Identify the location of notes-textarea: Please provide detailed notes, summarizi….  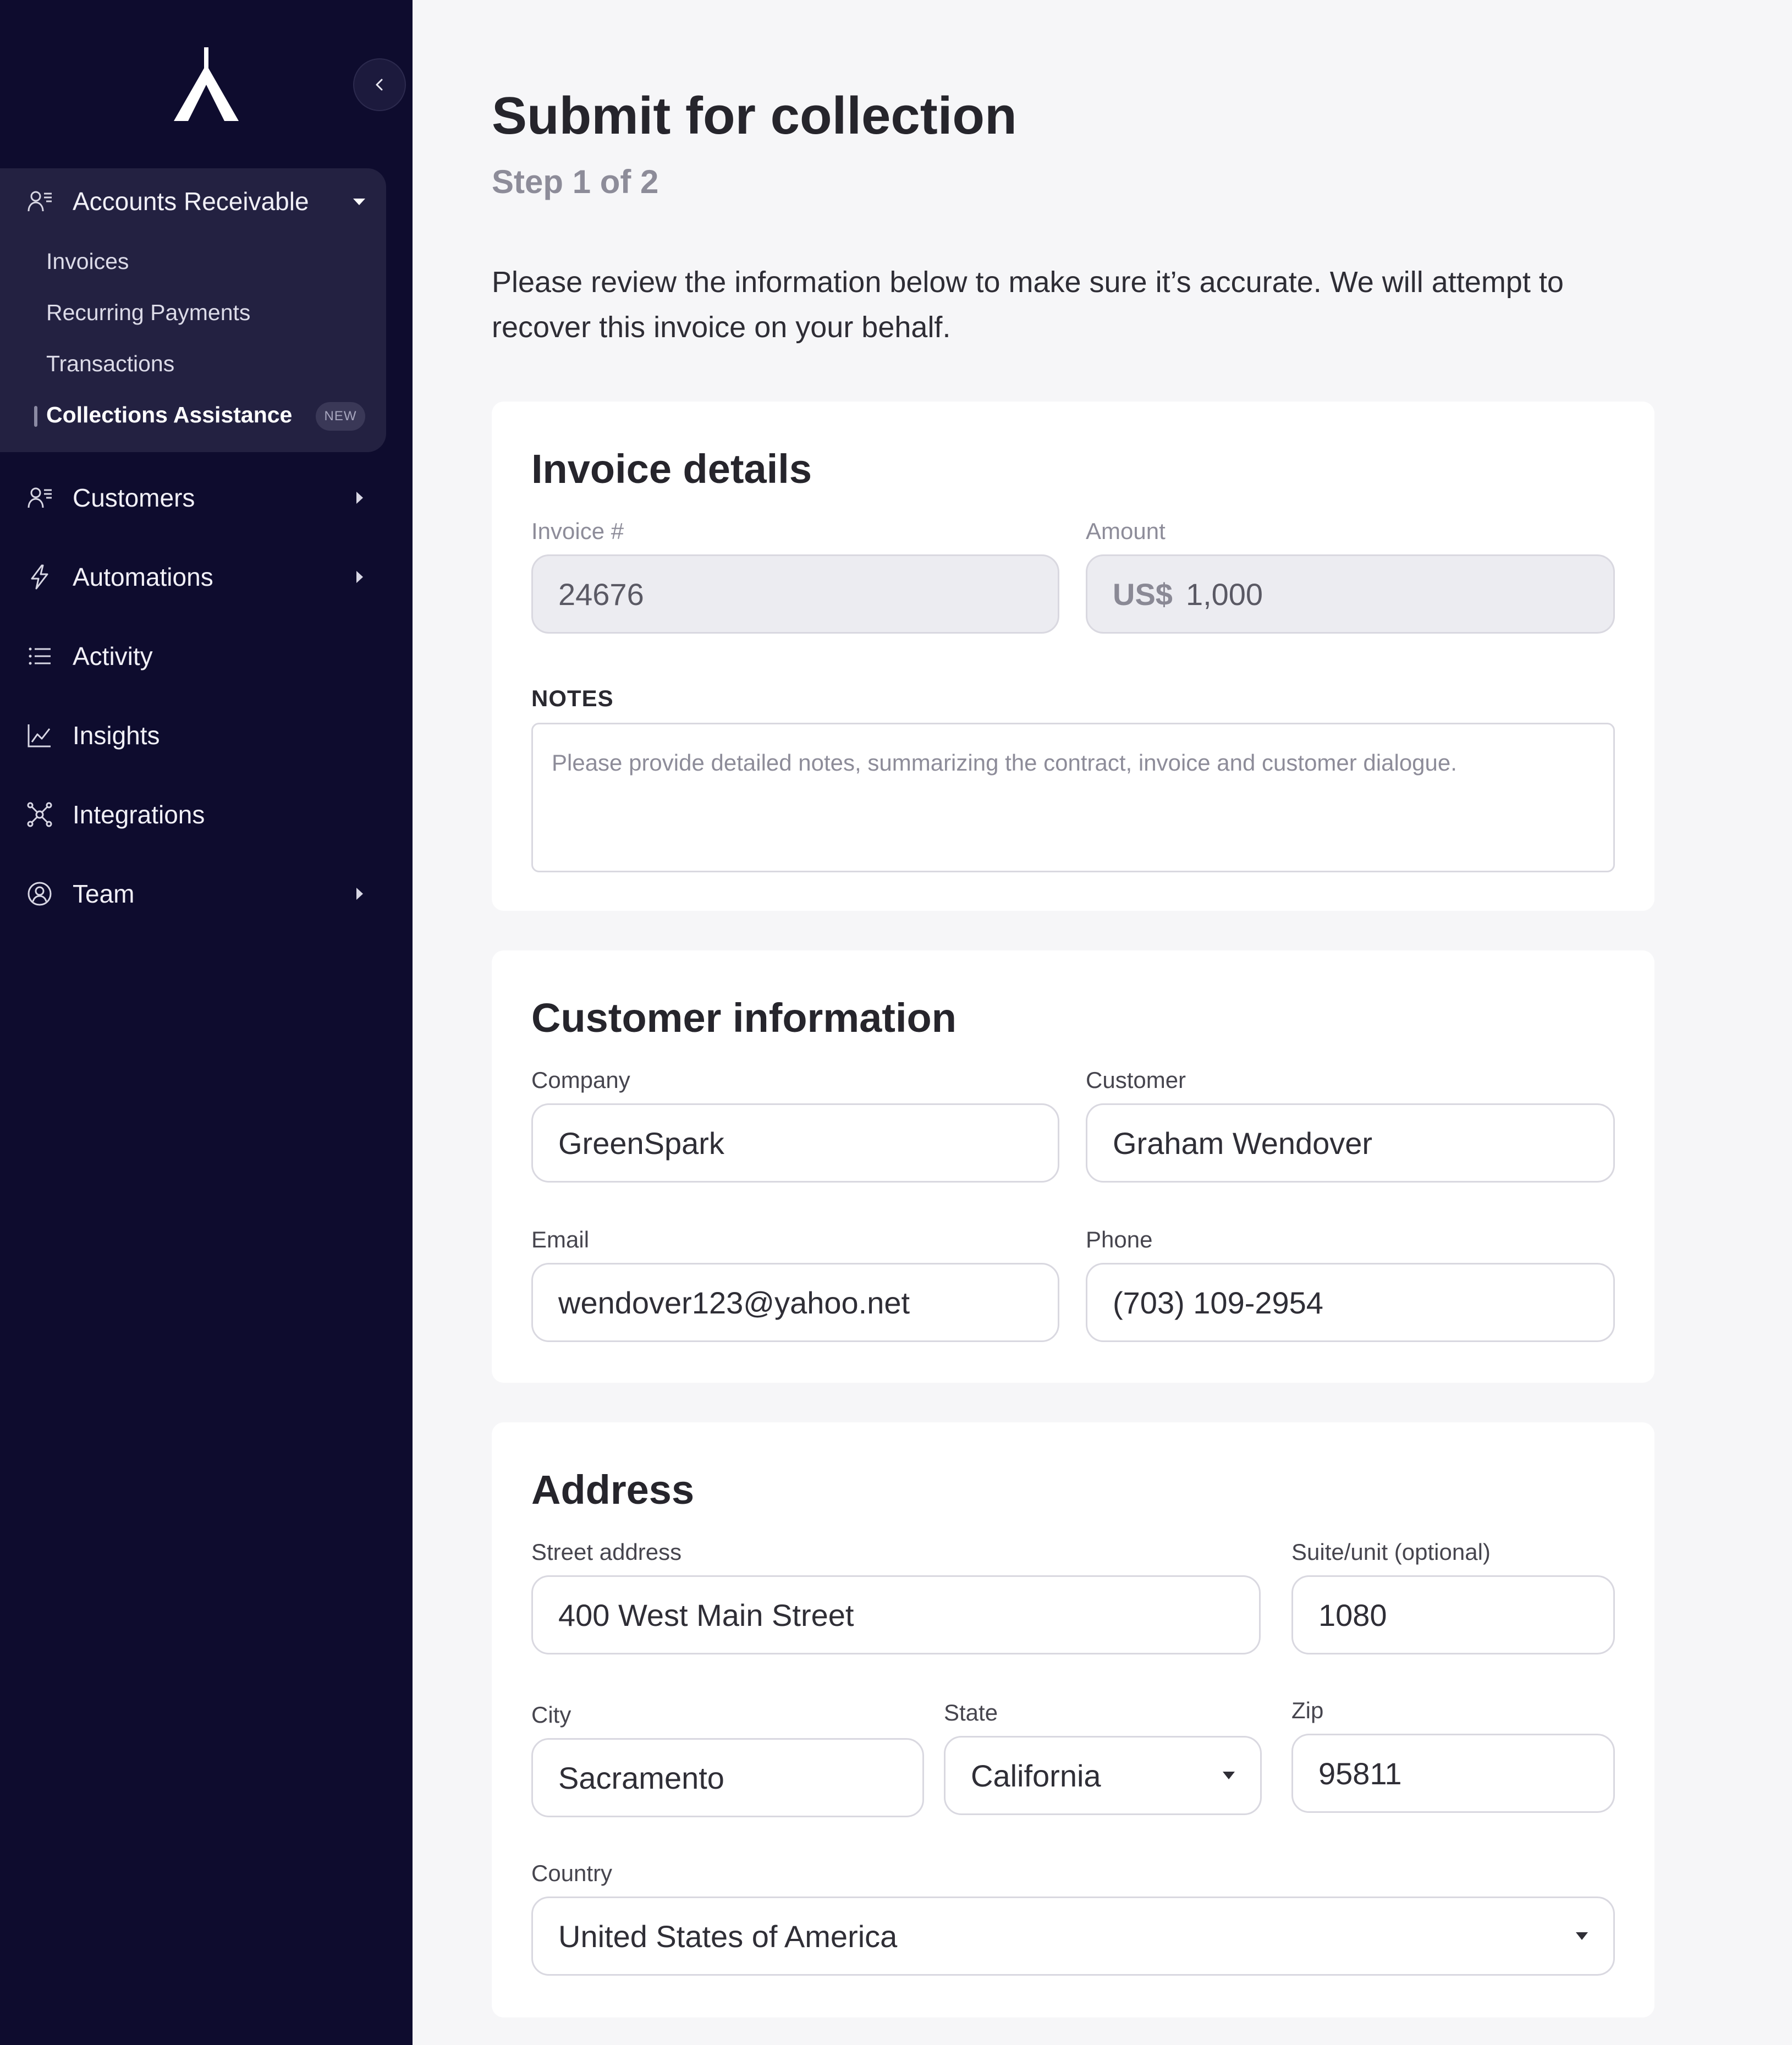
(1073, 797).